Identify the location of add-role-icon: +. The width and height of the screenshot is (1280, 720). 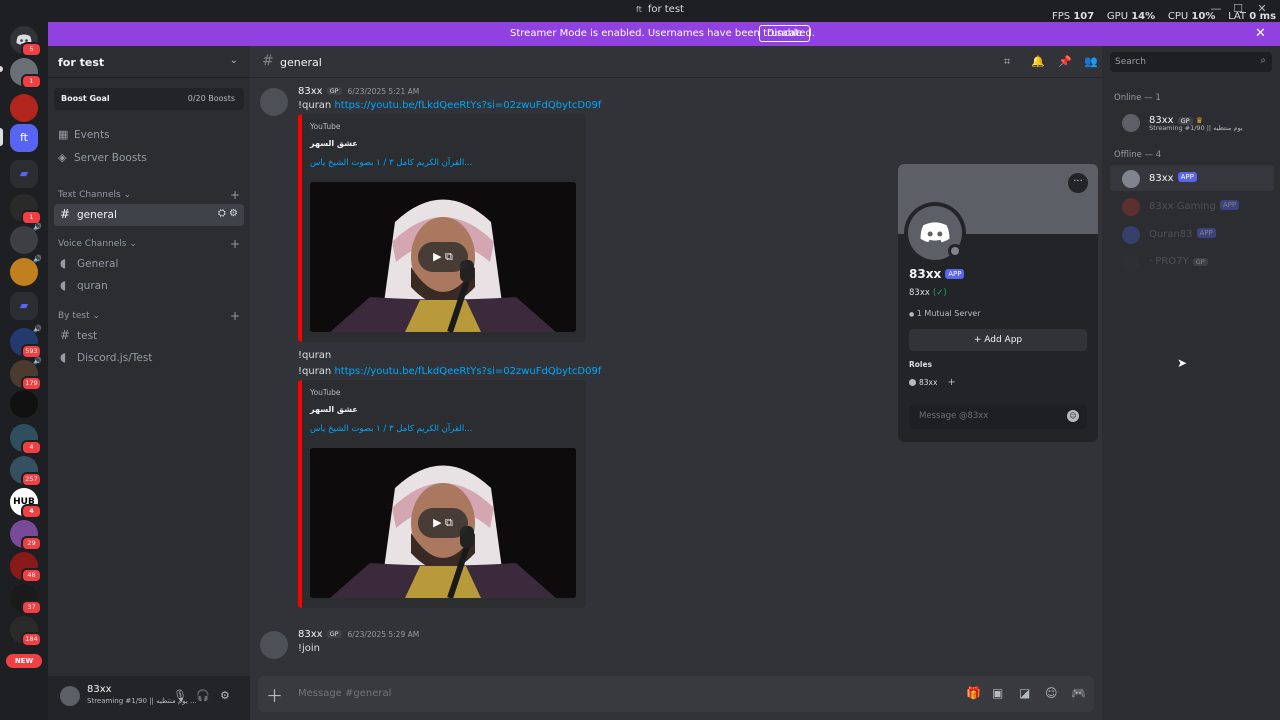
(951, 382).